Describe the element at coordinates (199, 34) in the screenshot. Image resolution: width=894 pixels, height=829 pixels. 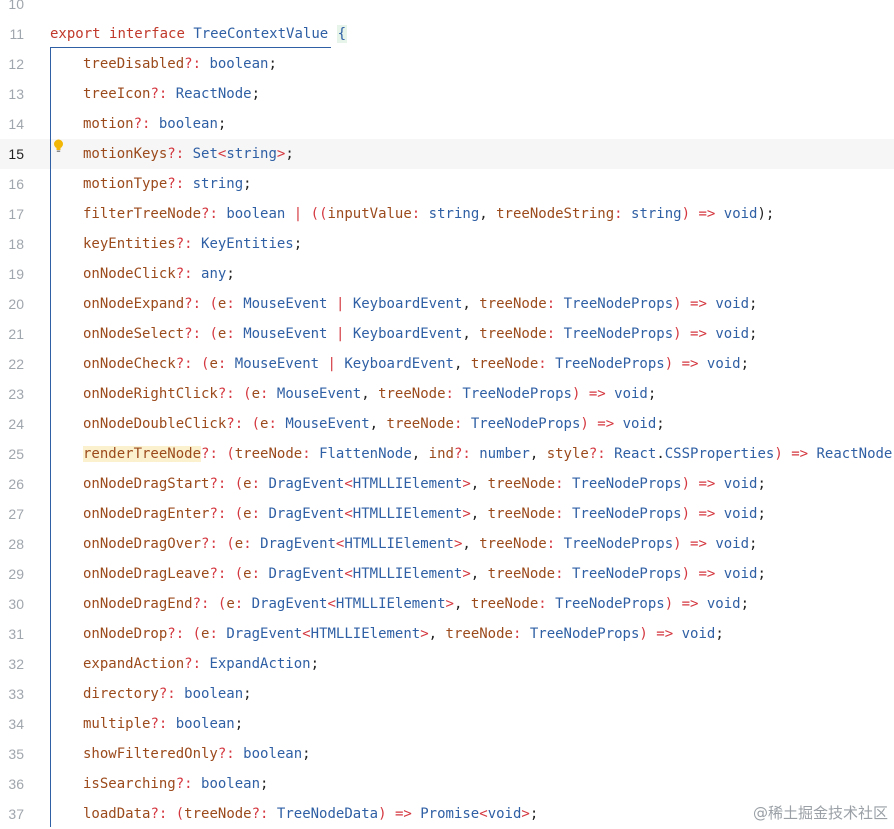
I see `code-text: export interface TreeContextValue {` at that location.